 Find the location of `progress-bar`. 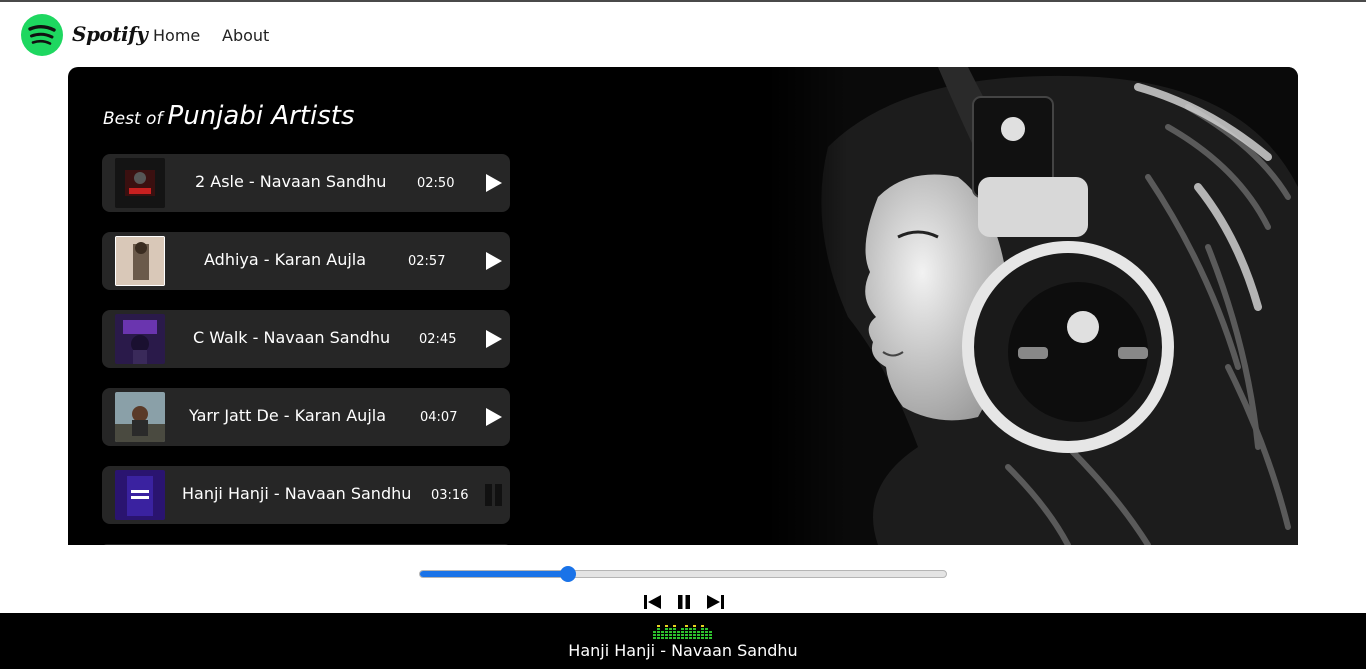

progress-bar is located at coordinates (683, 574).